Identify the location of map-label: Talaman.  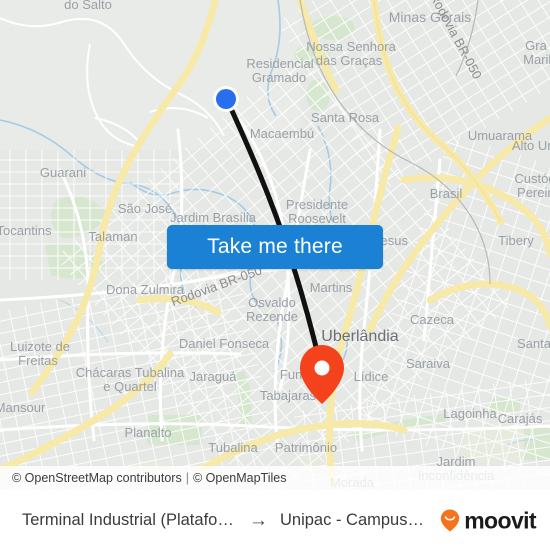
(112, 236).